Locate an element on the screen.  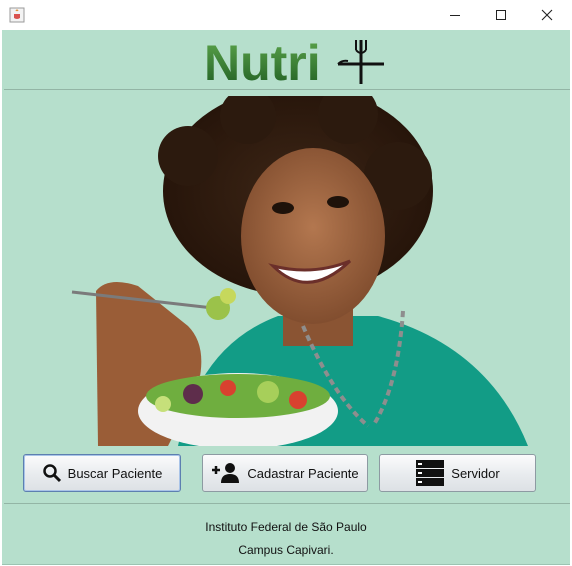
footer-divider is located at coordinates (287, 503).